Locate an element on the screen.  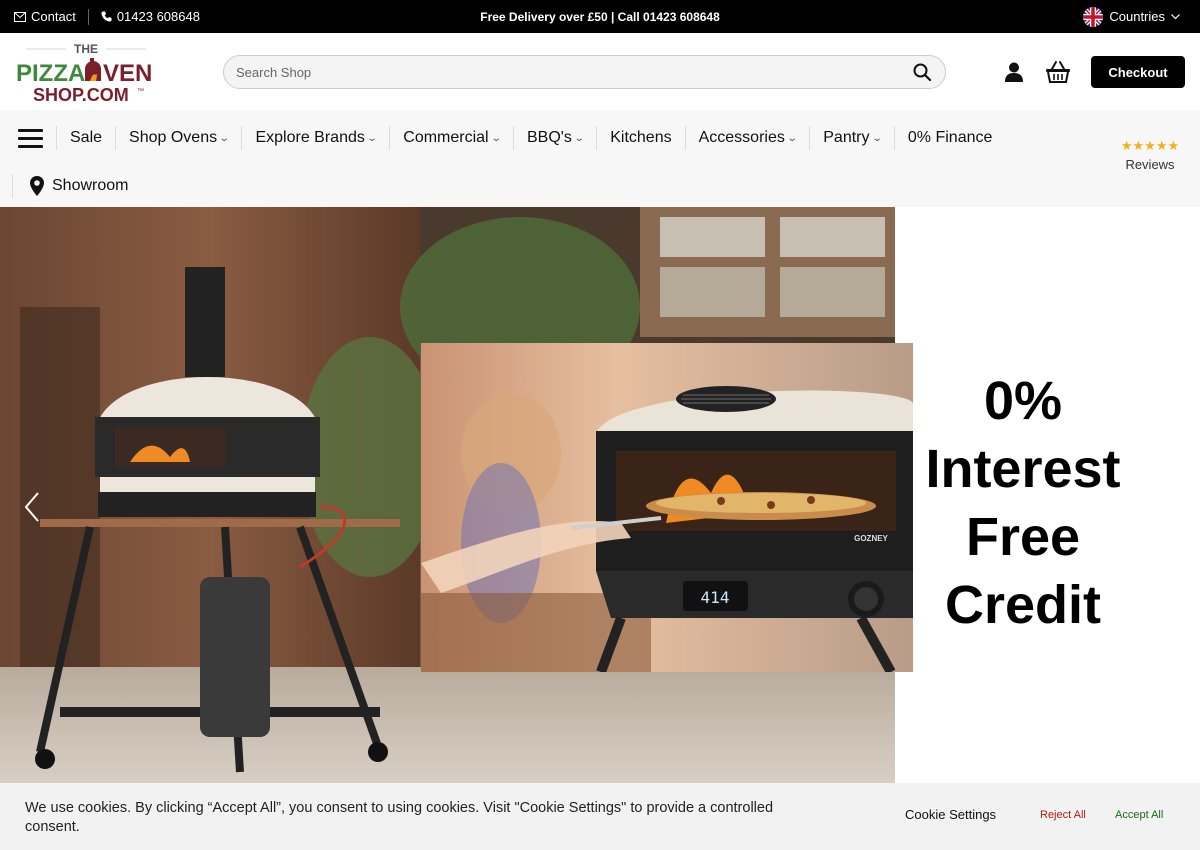
nav-item-label: Commercial is located at coordinates (446, 137).